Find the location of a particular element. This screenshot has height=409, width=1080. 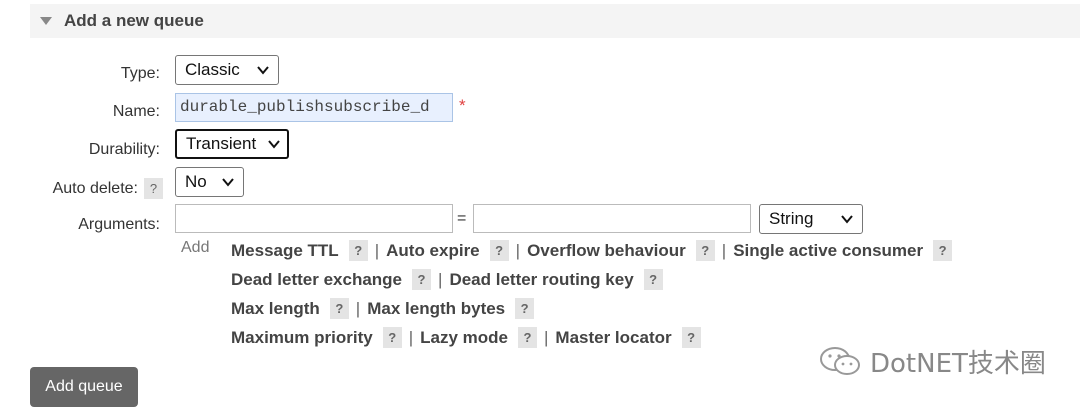

type-select: Classic is located at coordinates (227, 70).